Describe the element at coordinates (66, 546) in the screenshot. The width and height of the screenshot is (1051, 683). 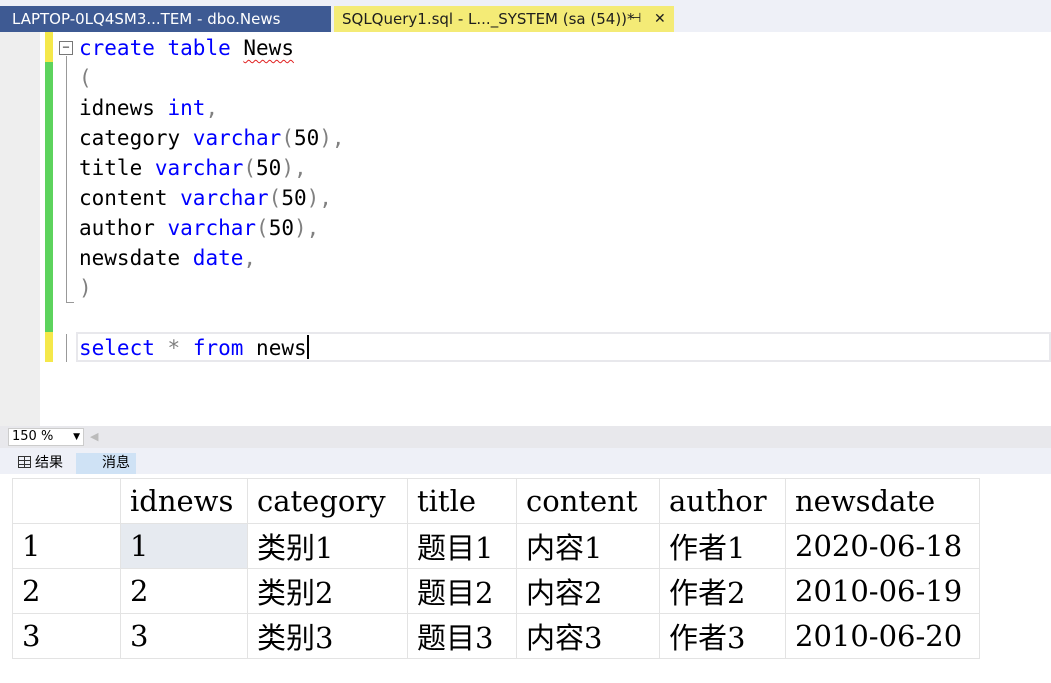
I see `row-number: 1` at that location.